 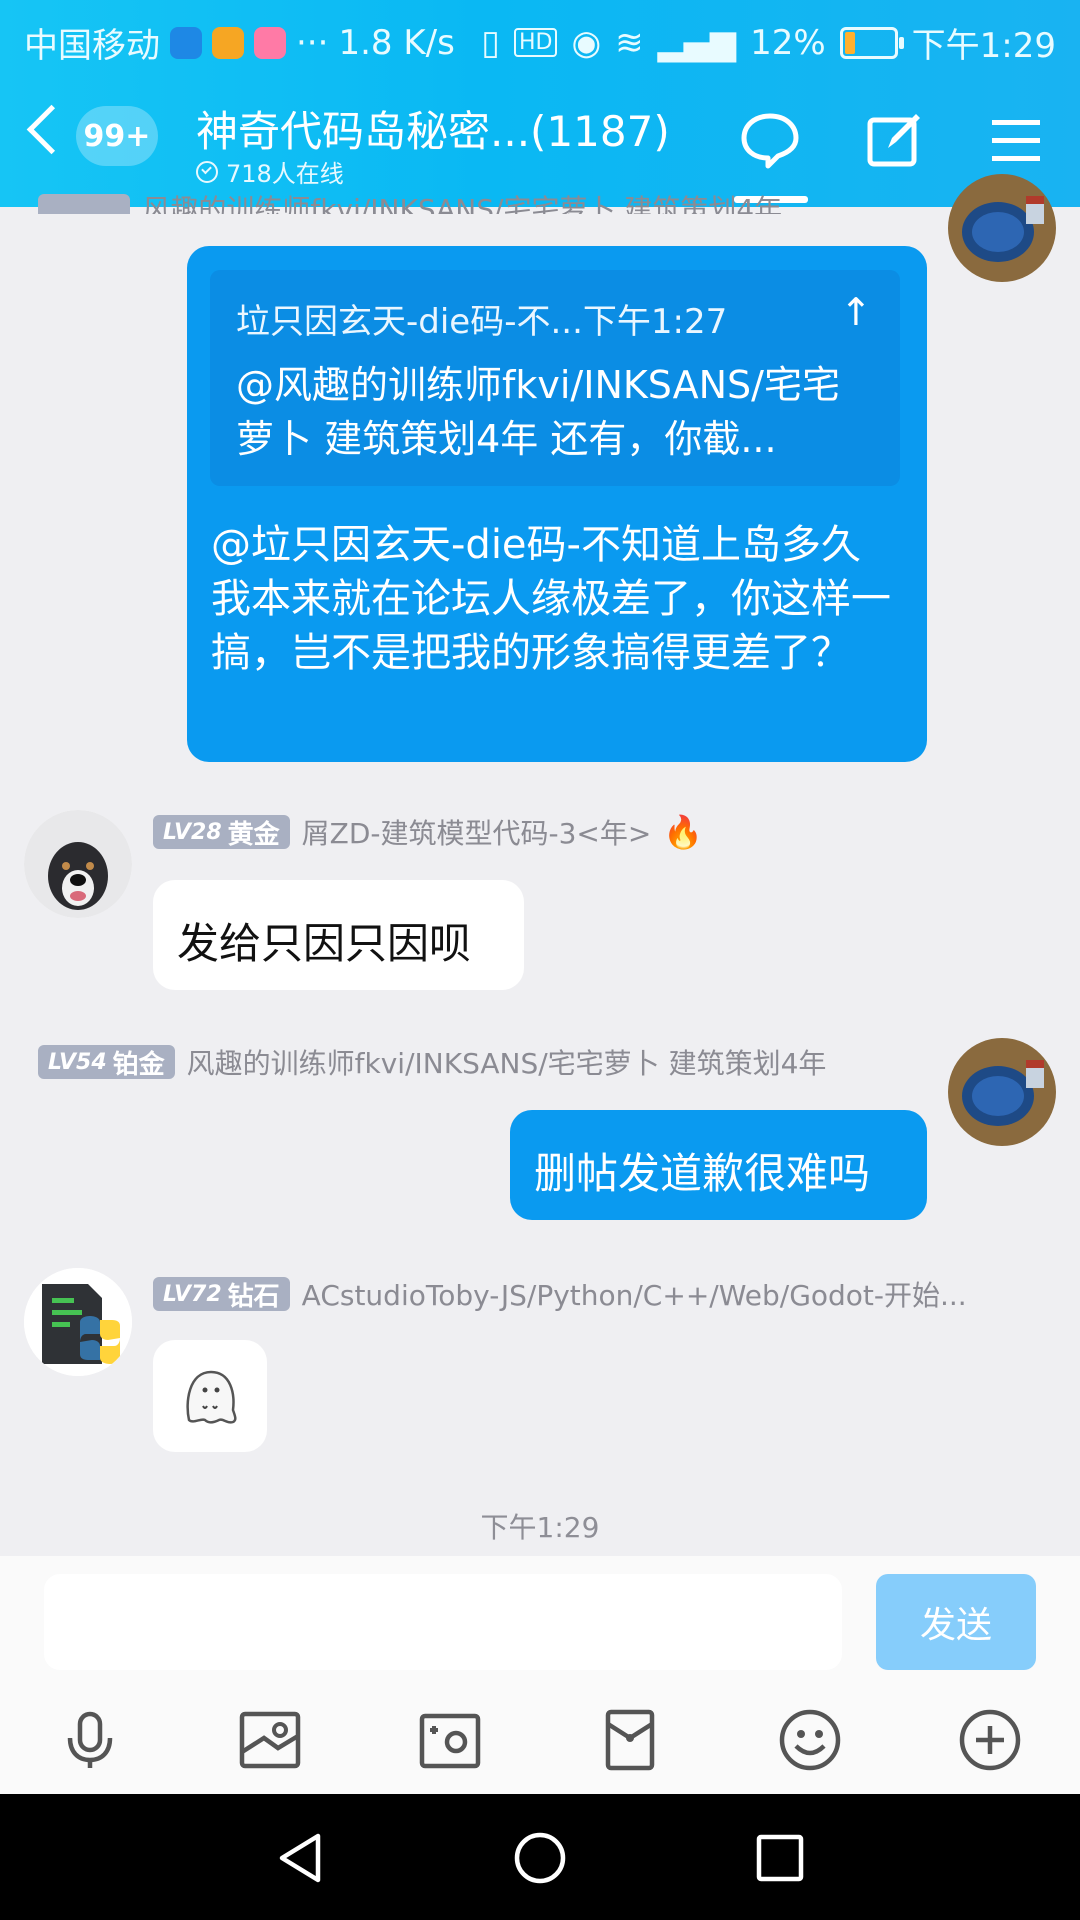 I want to click on message-bubble: 发给只因只因呗, so click(x=338, y=935).